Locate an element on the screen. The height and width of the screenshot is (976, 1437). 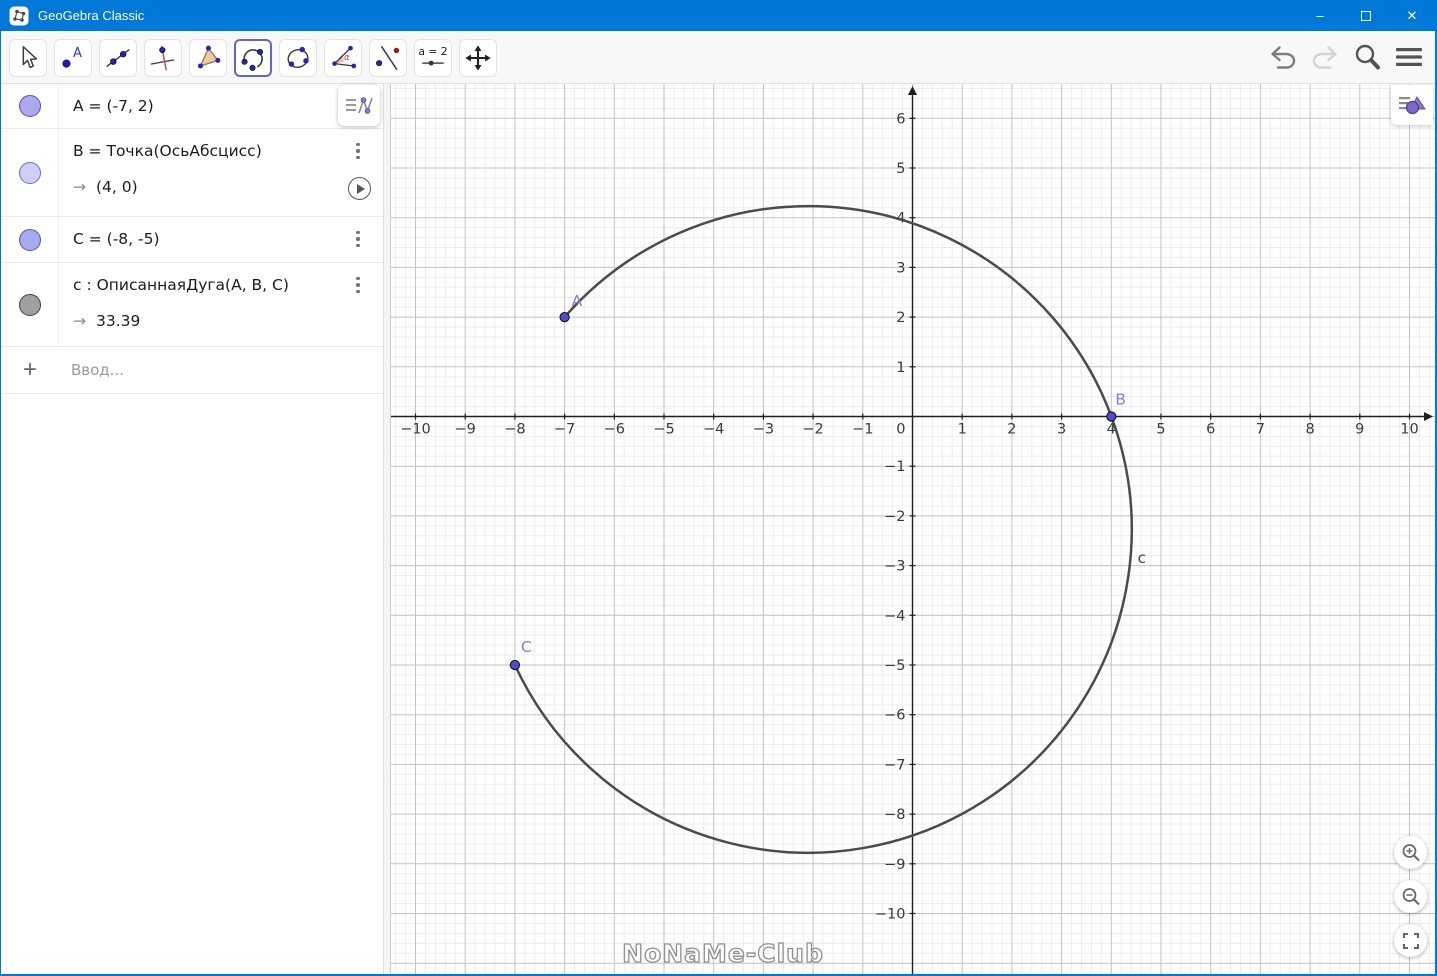
x-tick-label: 2 is located at coordinates (1011, 430).